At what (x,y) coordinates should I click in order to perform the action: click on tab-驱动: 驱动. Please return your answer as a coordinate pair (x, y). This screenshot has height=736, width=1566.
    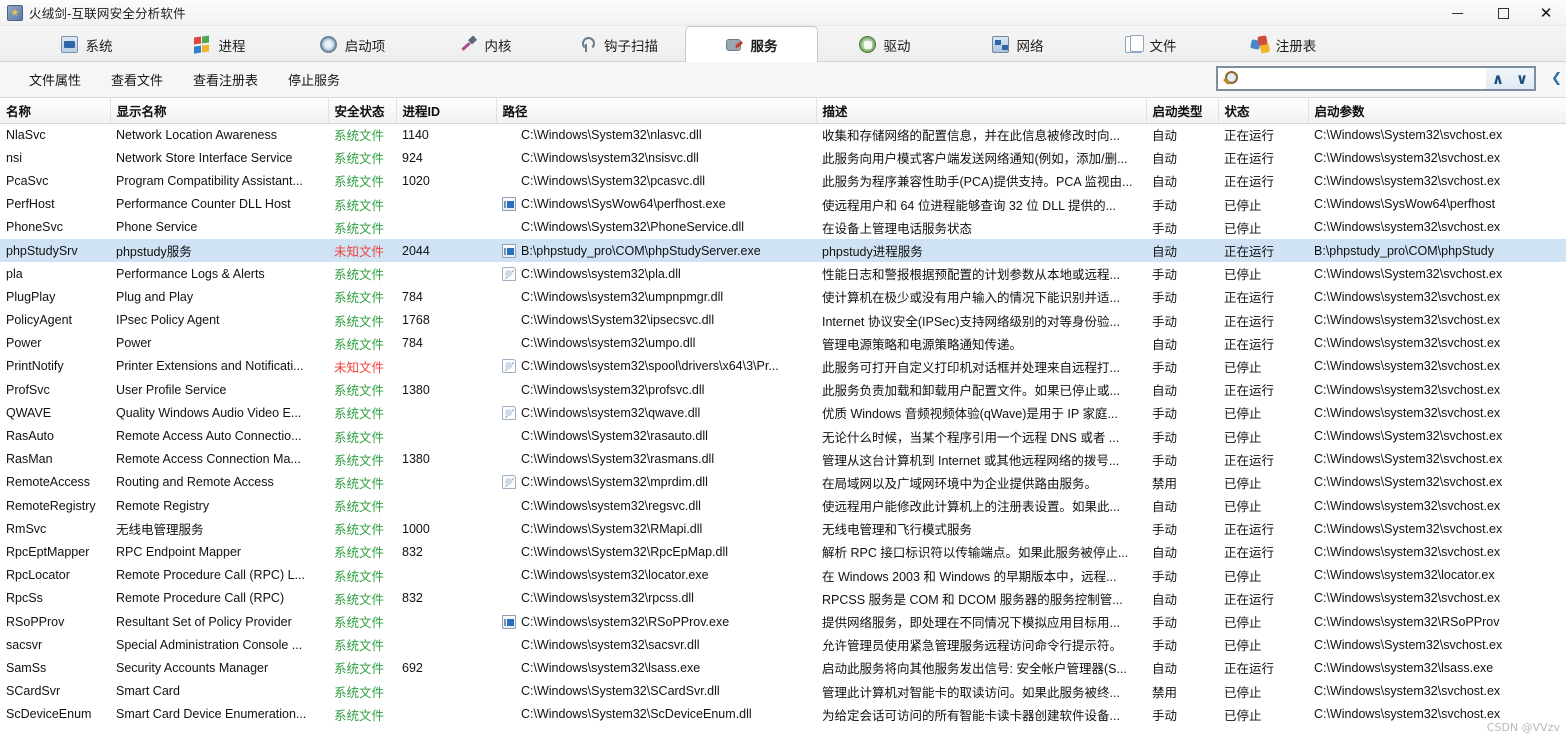
    Looking at the image, I should click on (884, 44).